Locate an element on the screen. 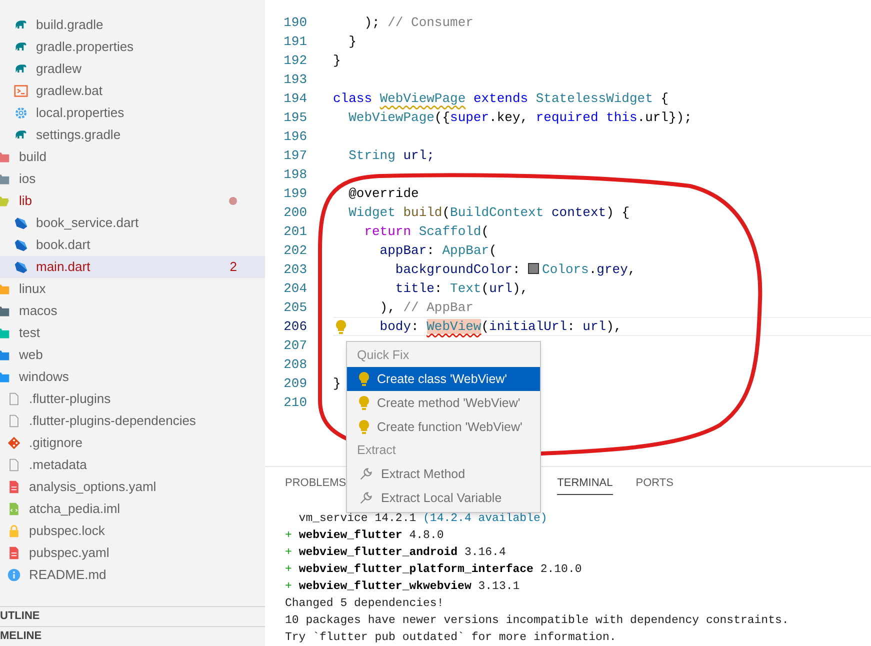 This screenshot has height=646, width=871. terminal-line: + webview_flutter_android 3.16.4 is located at coordinates (396, 553).